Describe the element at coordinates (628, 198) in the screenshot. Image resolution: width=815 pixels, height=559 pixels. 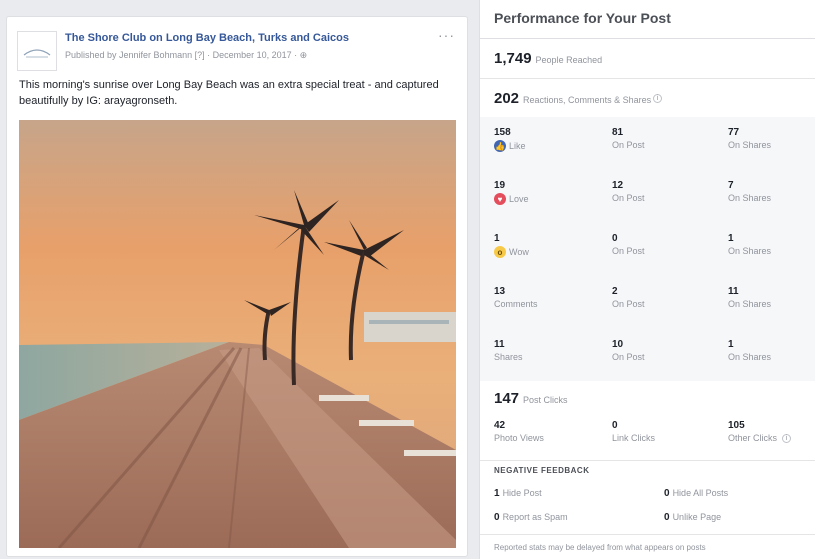
I see `love-on-post-label: On Post` at that location.